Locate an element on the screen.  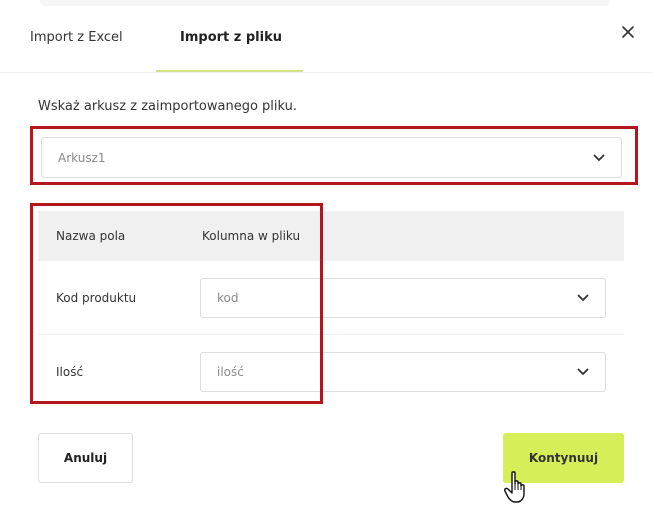
active-tab-indicator is located at coordinates (229, 71).